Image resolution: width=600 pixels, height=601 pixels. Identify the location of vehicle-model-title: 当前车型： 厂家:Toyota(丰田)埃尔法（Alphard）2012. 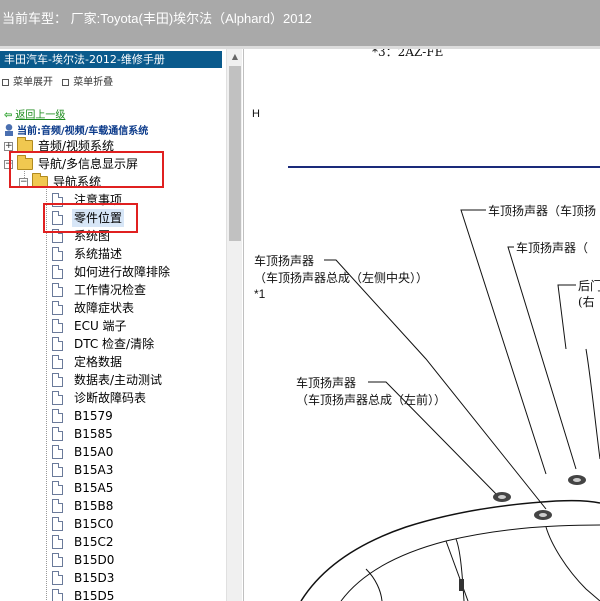
(157, 18).